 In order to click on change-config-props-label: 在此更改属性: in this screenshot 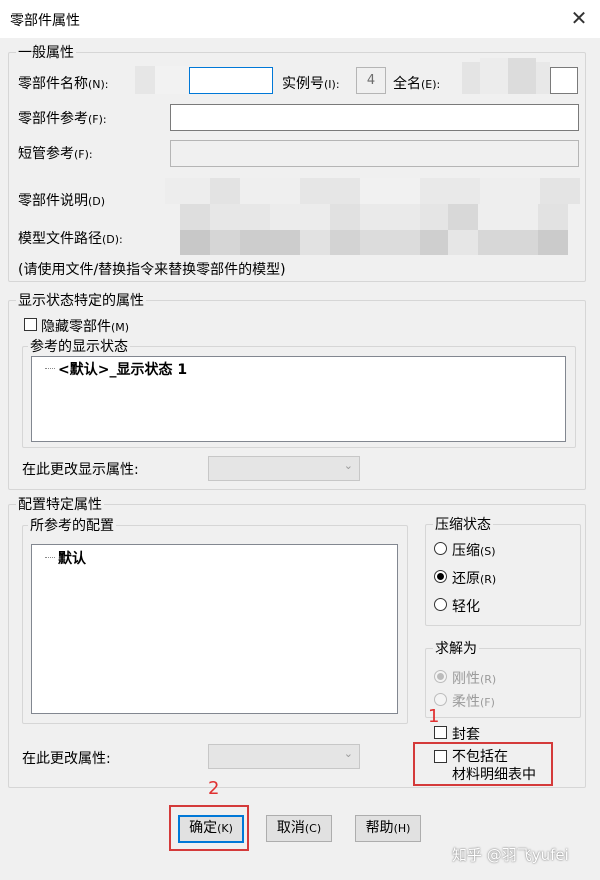, I will do `click(66, 759)`.